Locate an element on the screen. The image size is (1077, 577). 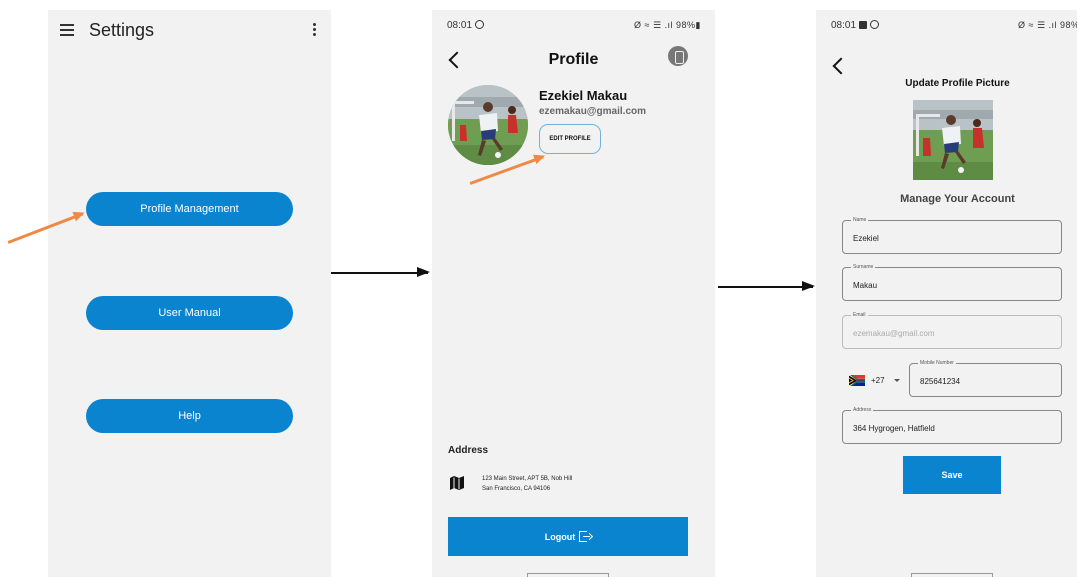
mobile-number-field: Mobile Number 825641234 is located at coordinates (985, 378).